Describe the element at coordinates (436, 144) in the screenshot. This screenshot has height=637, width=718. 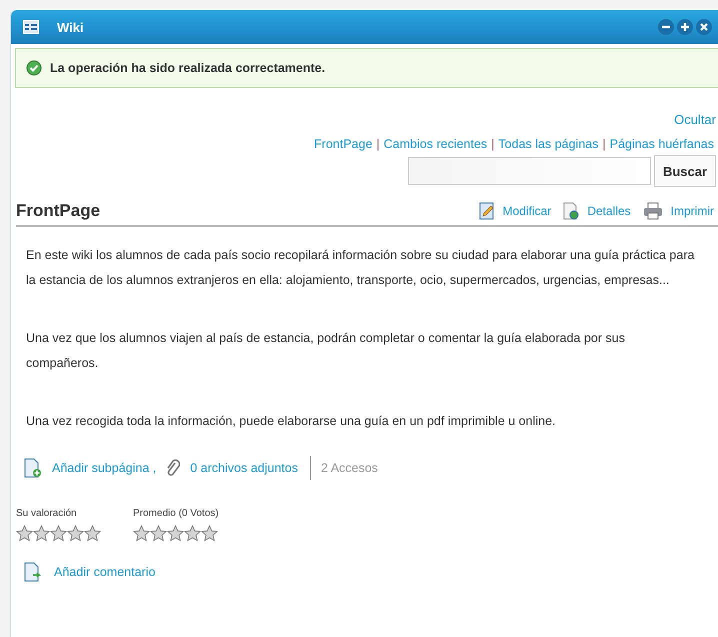
I see `nav-link: Cambios recientes` at that location.